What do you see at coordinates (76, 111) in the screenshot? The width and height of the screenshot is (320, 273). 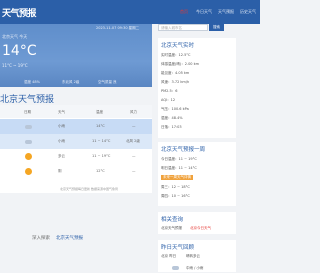 I see `forecast-table-header: 日期 天气 温度 风力` at bounding box center [76, 111].